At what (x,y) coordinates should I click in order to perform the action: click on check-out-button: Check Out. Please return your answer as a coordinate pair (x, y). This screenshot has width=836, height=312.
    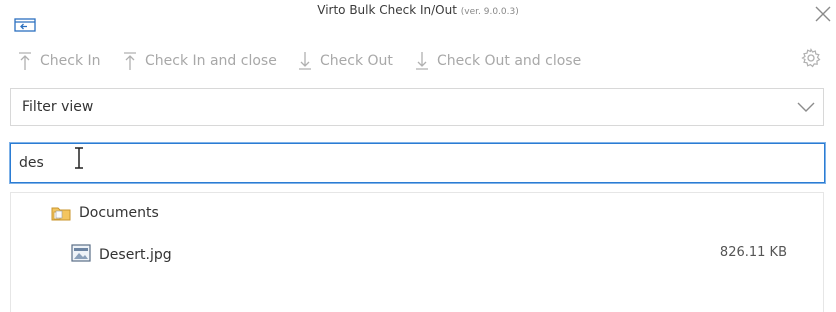
    Looking at the image, I should click on (345, 61).